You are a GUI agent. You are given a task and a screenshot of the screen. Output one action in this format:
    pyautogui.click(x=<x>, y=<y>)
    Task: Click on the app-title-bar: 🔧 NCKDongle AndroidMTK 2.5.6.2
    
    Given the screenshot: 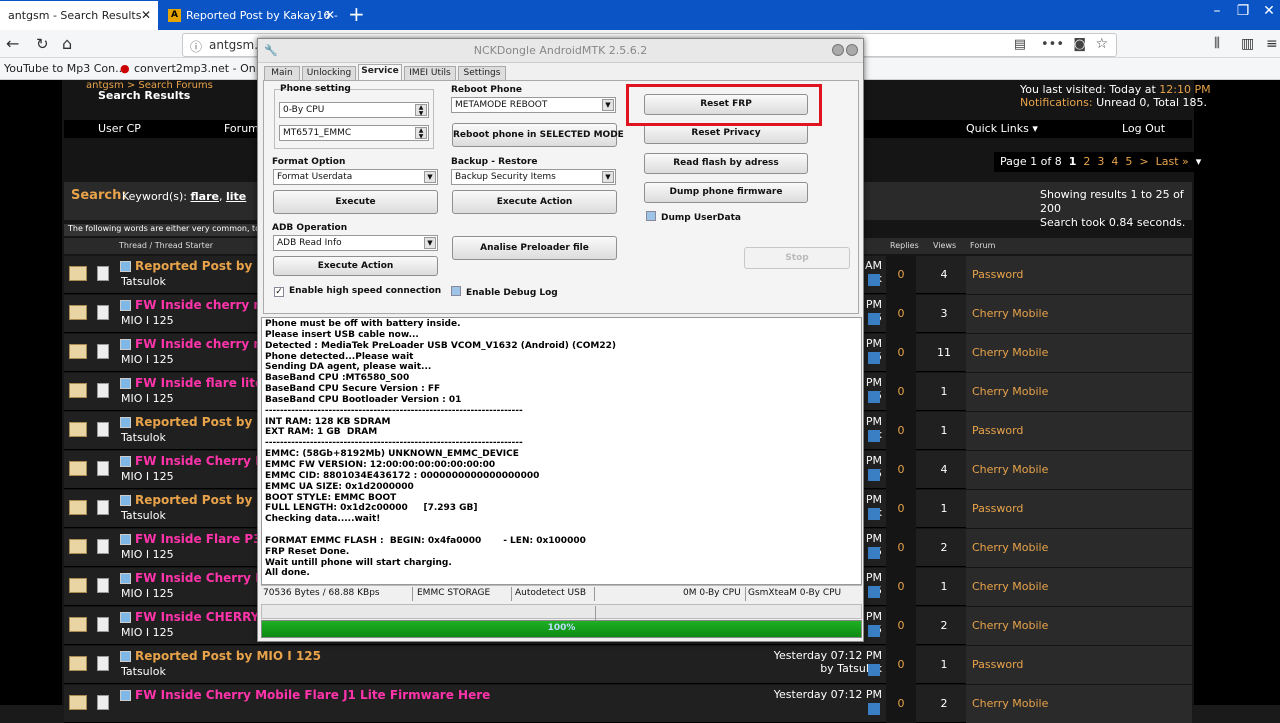 What is the action you would take?
    pyautogui.click(x=560, y=51)
    